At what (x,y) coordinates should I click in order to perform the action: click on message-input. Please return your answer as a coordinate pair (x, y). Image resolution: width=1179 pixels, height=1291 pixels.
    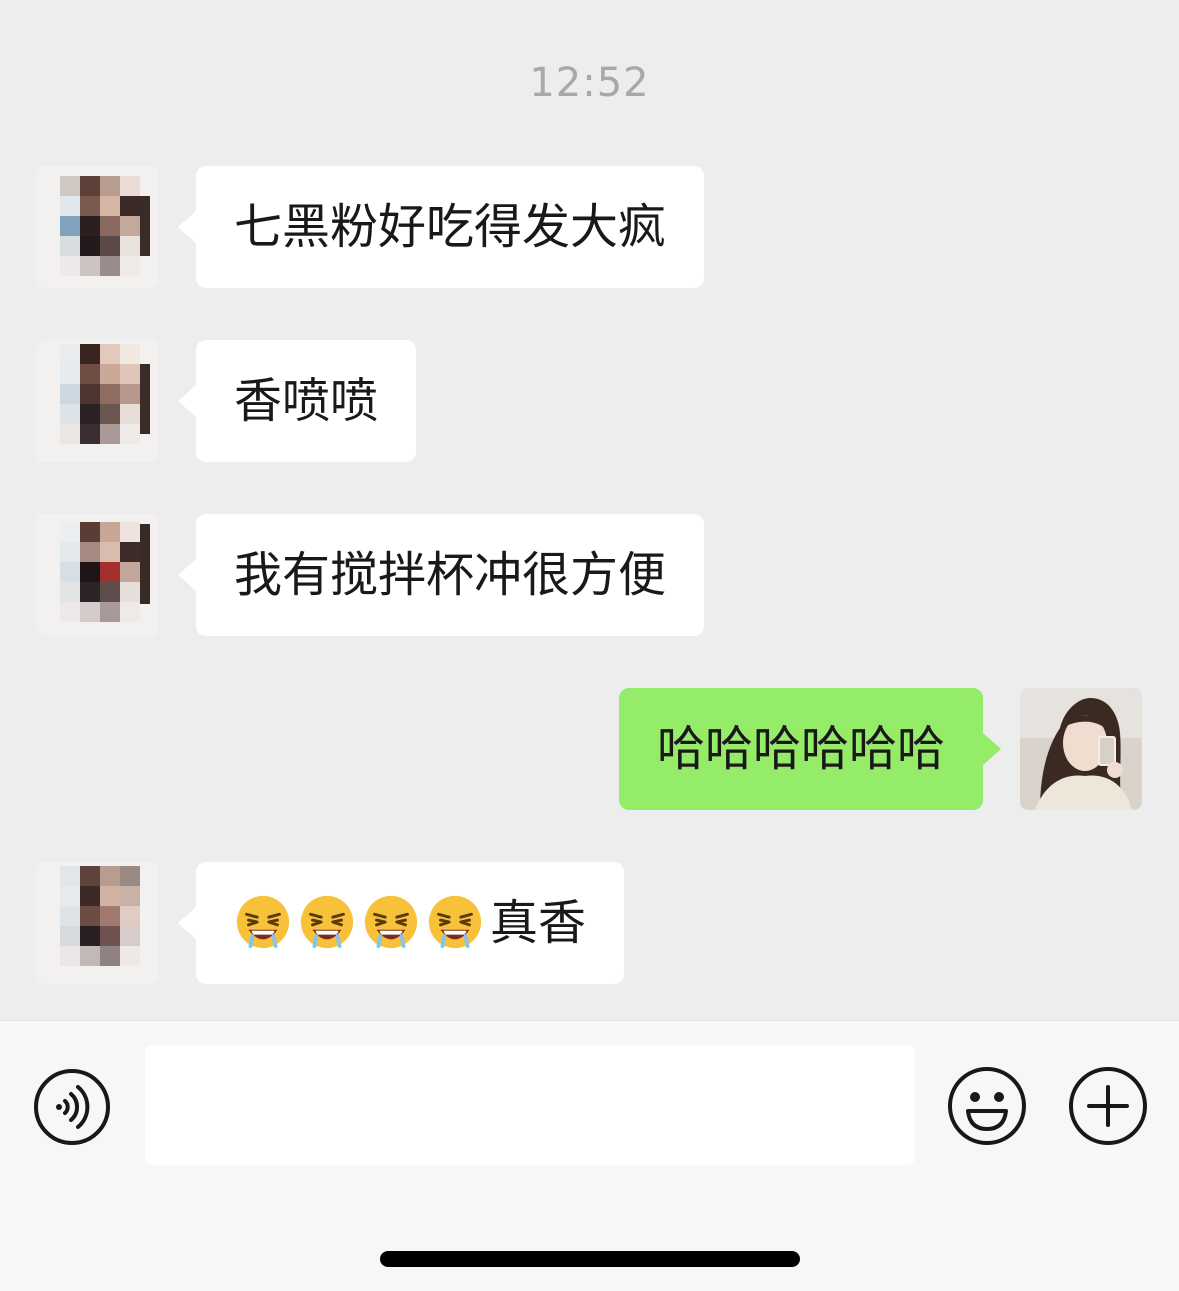
    Looking at the image, I should click on (530, 1105).